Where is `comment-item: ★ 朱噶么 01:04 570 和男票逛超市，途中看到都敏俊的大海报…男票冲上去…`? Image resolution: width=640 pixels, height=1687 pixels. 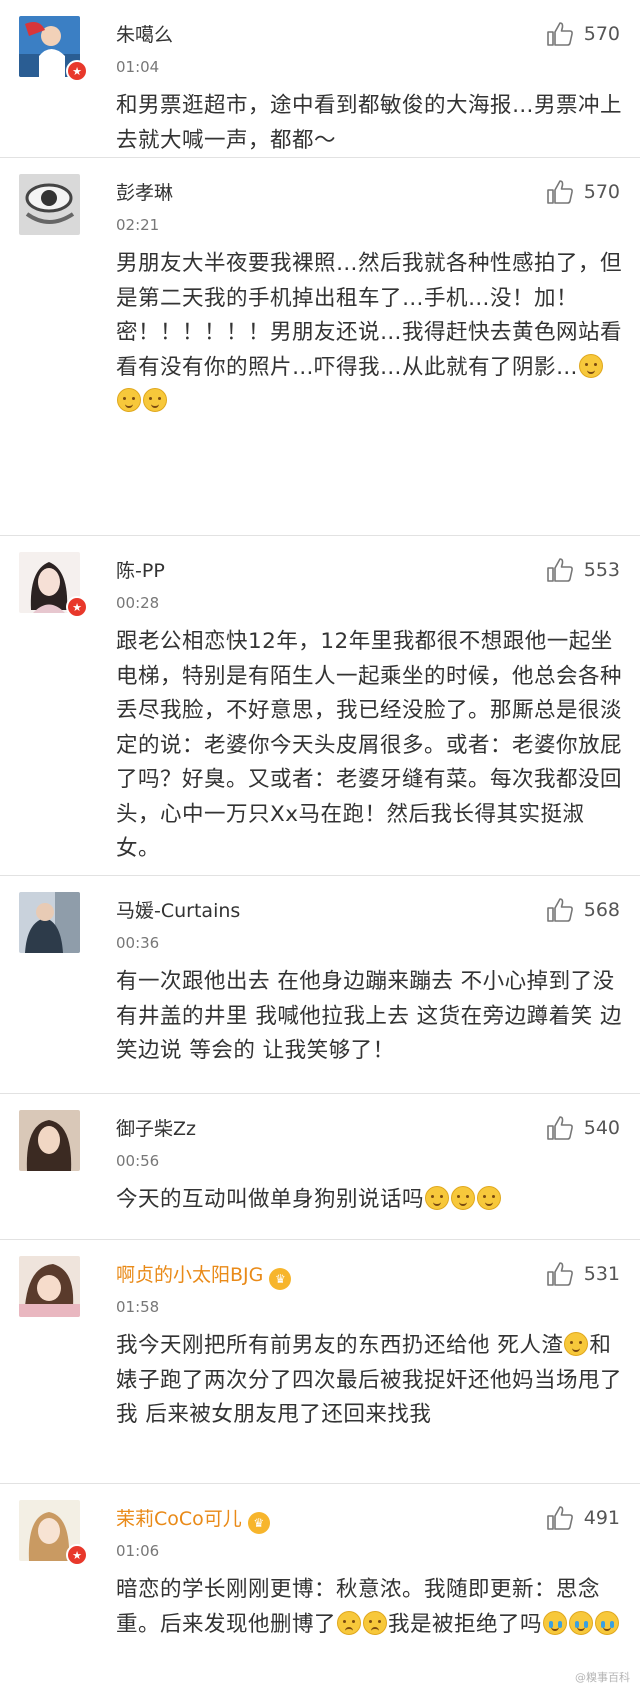 comment-item: ★ 朱噶么 01:04 570 和男票逛超市，途中看到都敏俊的大海报…男票冲上去… is located at coordinates (320, 79).